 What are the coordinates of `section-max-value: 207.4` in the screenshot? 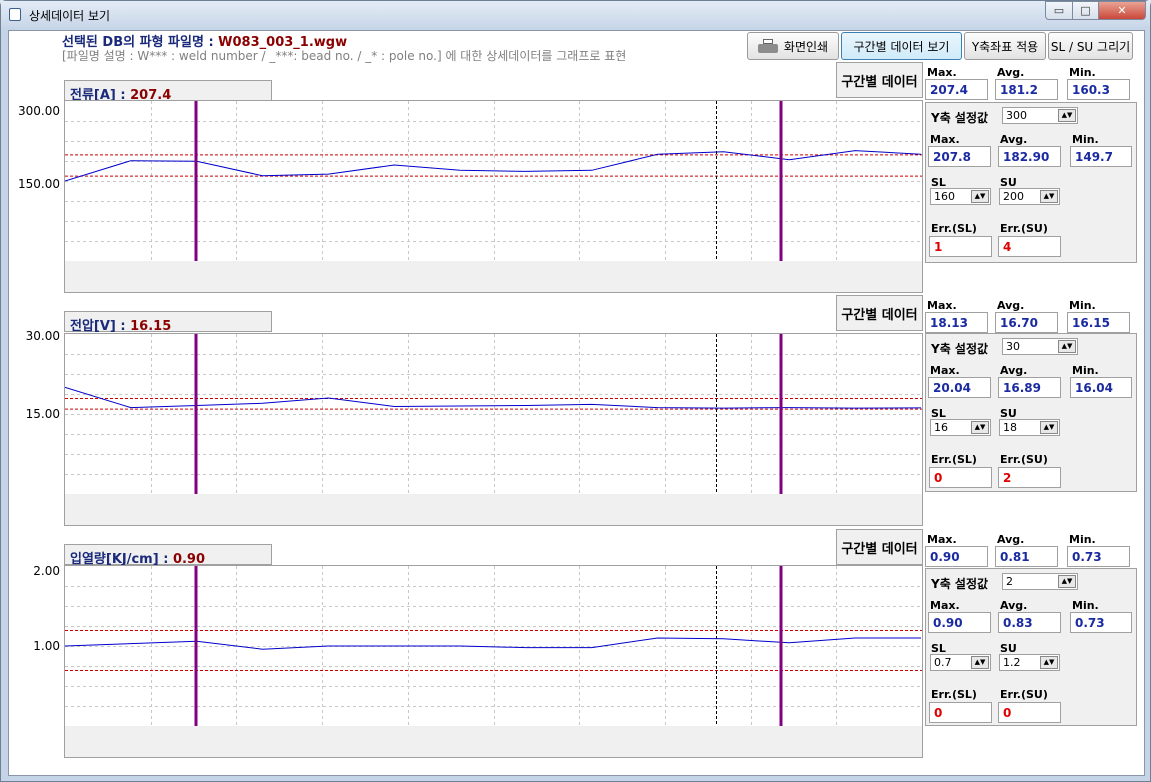 It's located at (956, 89).